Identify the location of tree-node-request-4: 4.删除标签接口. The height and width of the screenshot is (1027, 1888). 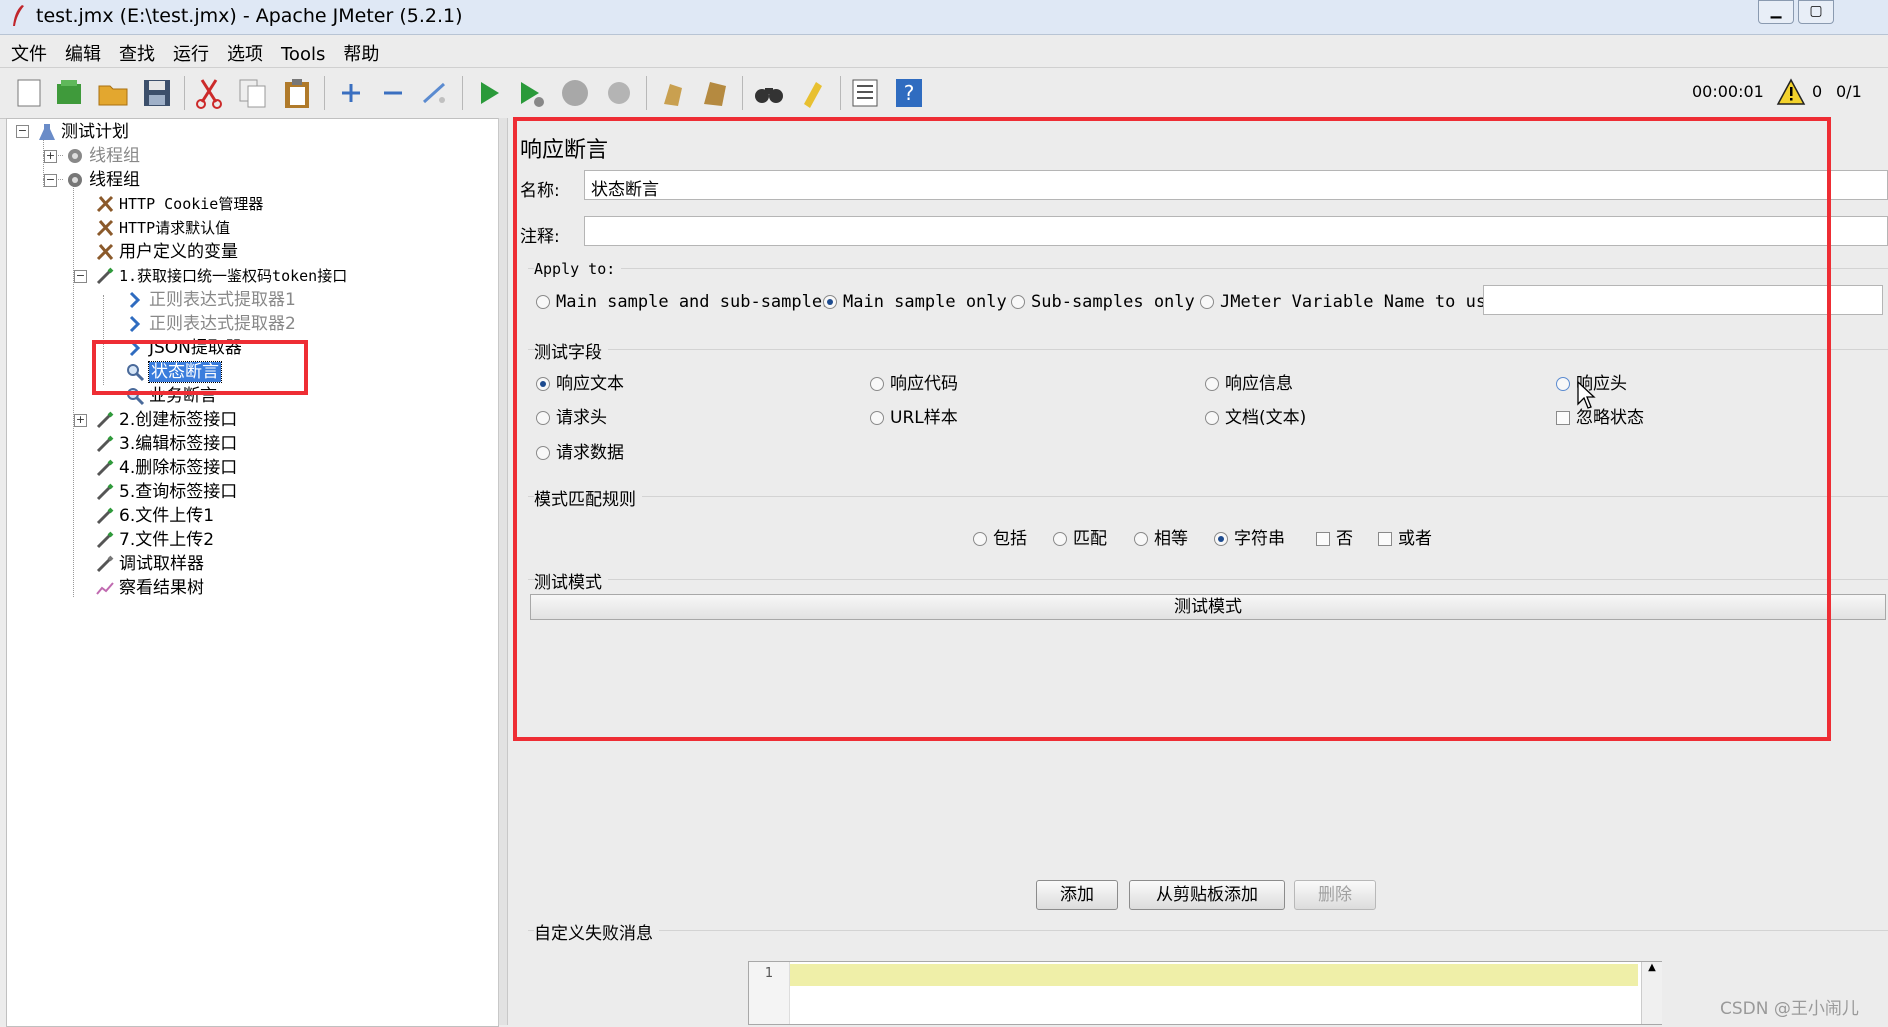
(166, 468).